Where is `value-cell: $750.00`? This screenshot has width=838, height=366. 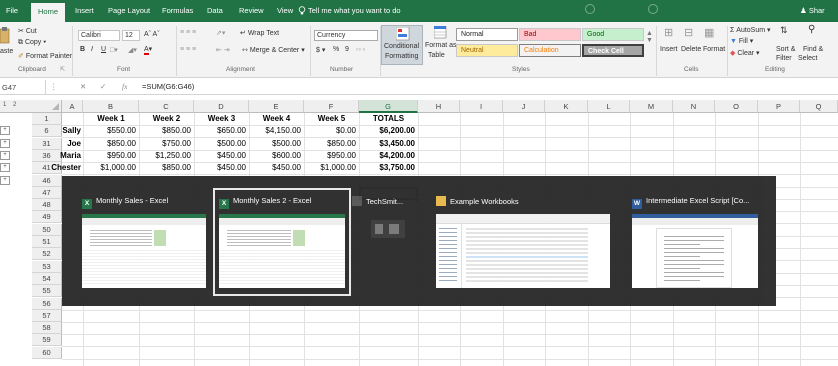 value-cell: $750.00 is located at coordinates (165, 144).